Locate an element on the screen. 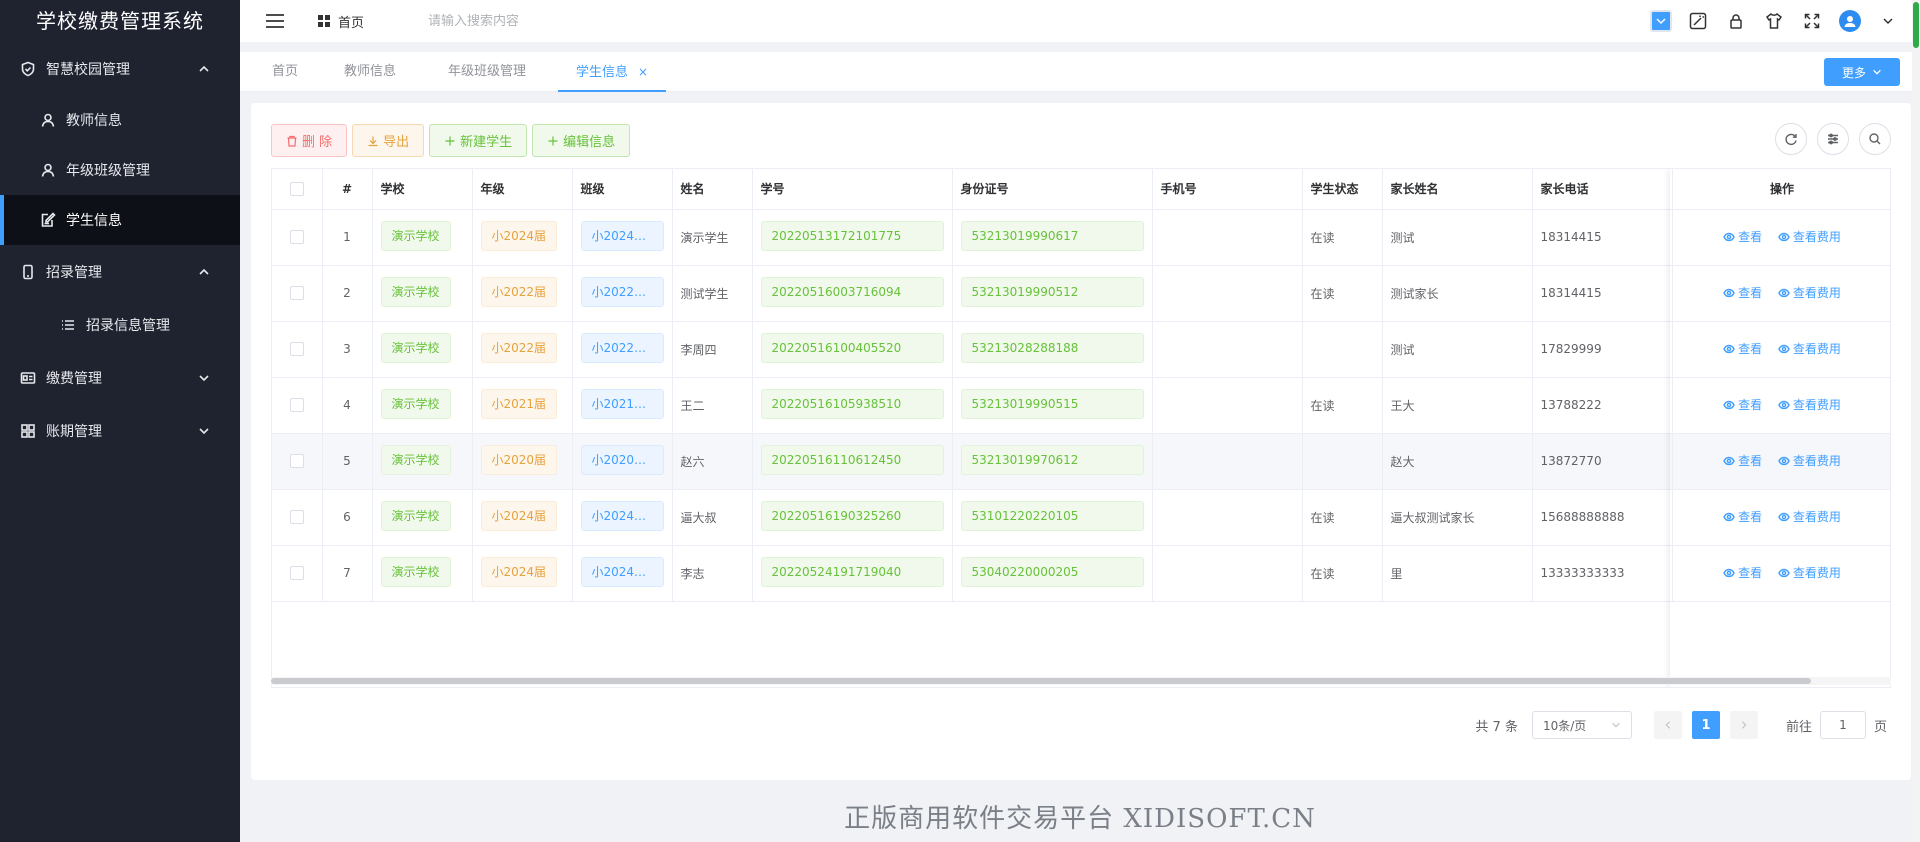  sidebar-item-teachers: 教师信息 is located at coordinates (120, 120).